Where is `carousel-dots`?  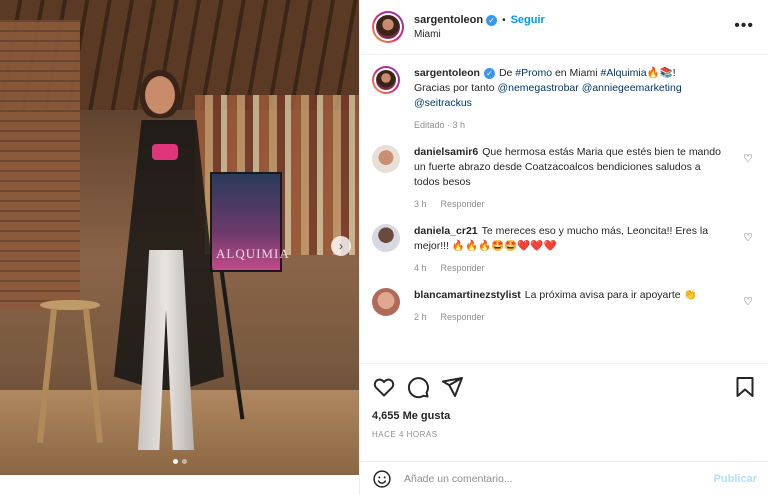 carousel-dots is located at coordinates (179, 461).